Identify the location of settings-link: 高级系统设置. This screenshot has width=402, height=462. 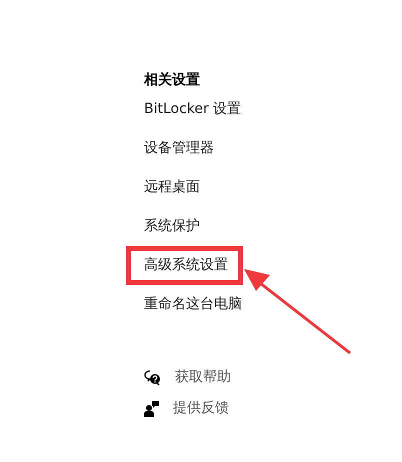
(184, 265).